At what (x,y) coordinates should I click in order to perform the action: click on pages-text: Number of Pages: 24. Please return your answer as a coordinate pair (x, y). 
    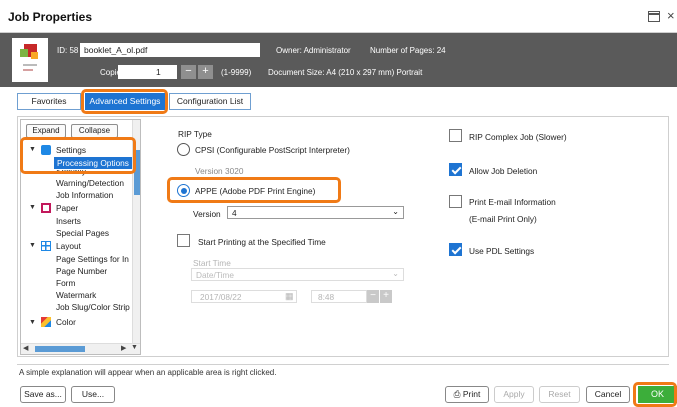
    Looking at the image, I should click on (408, 50).